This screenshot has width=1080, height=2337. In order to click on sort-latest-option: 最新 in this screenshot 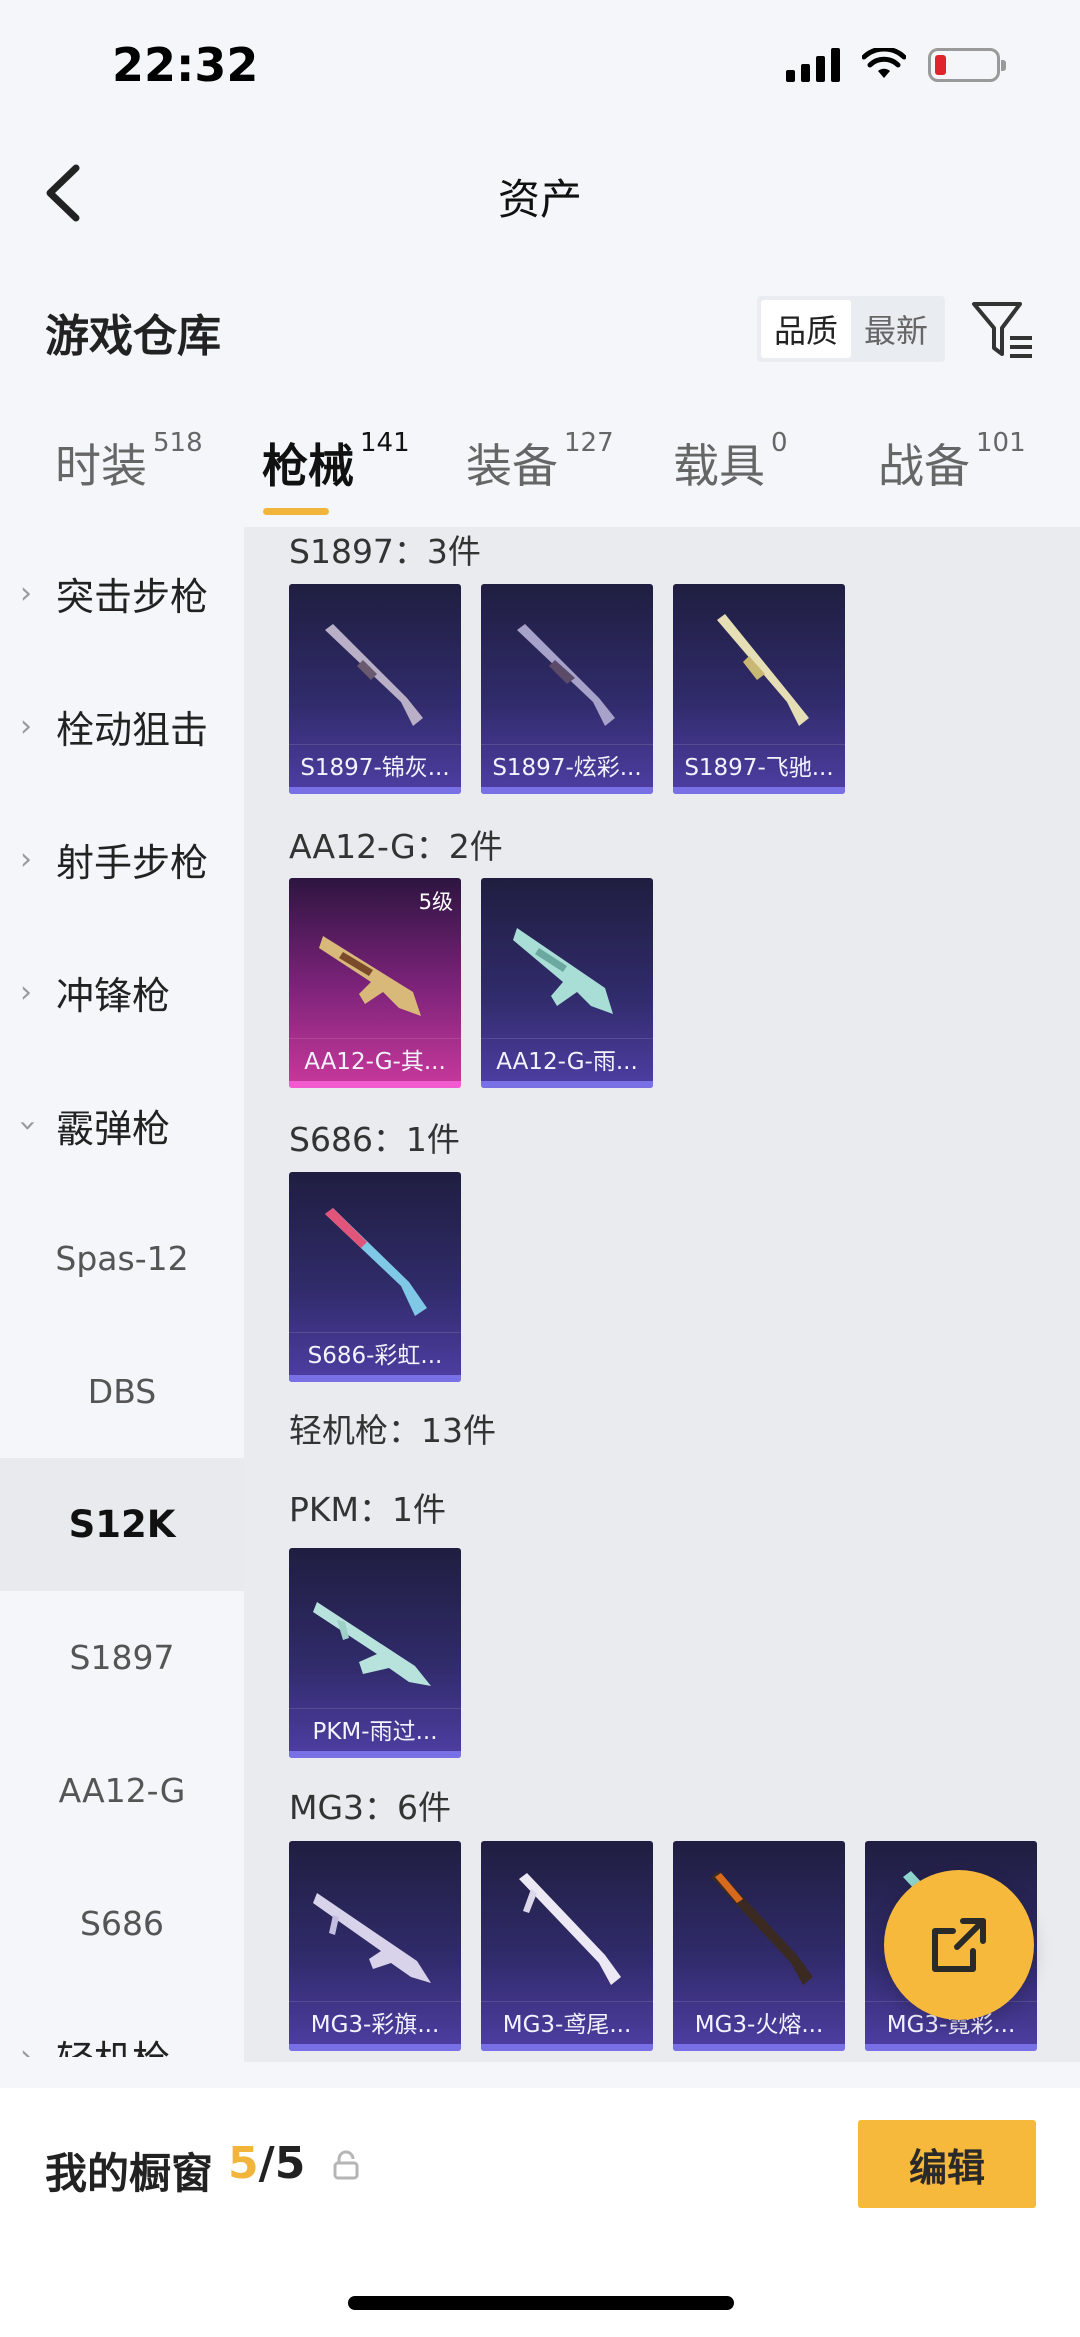, I will do `click(896, 329)`.